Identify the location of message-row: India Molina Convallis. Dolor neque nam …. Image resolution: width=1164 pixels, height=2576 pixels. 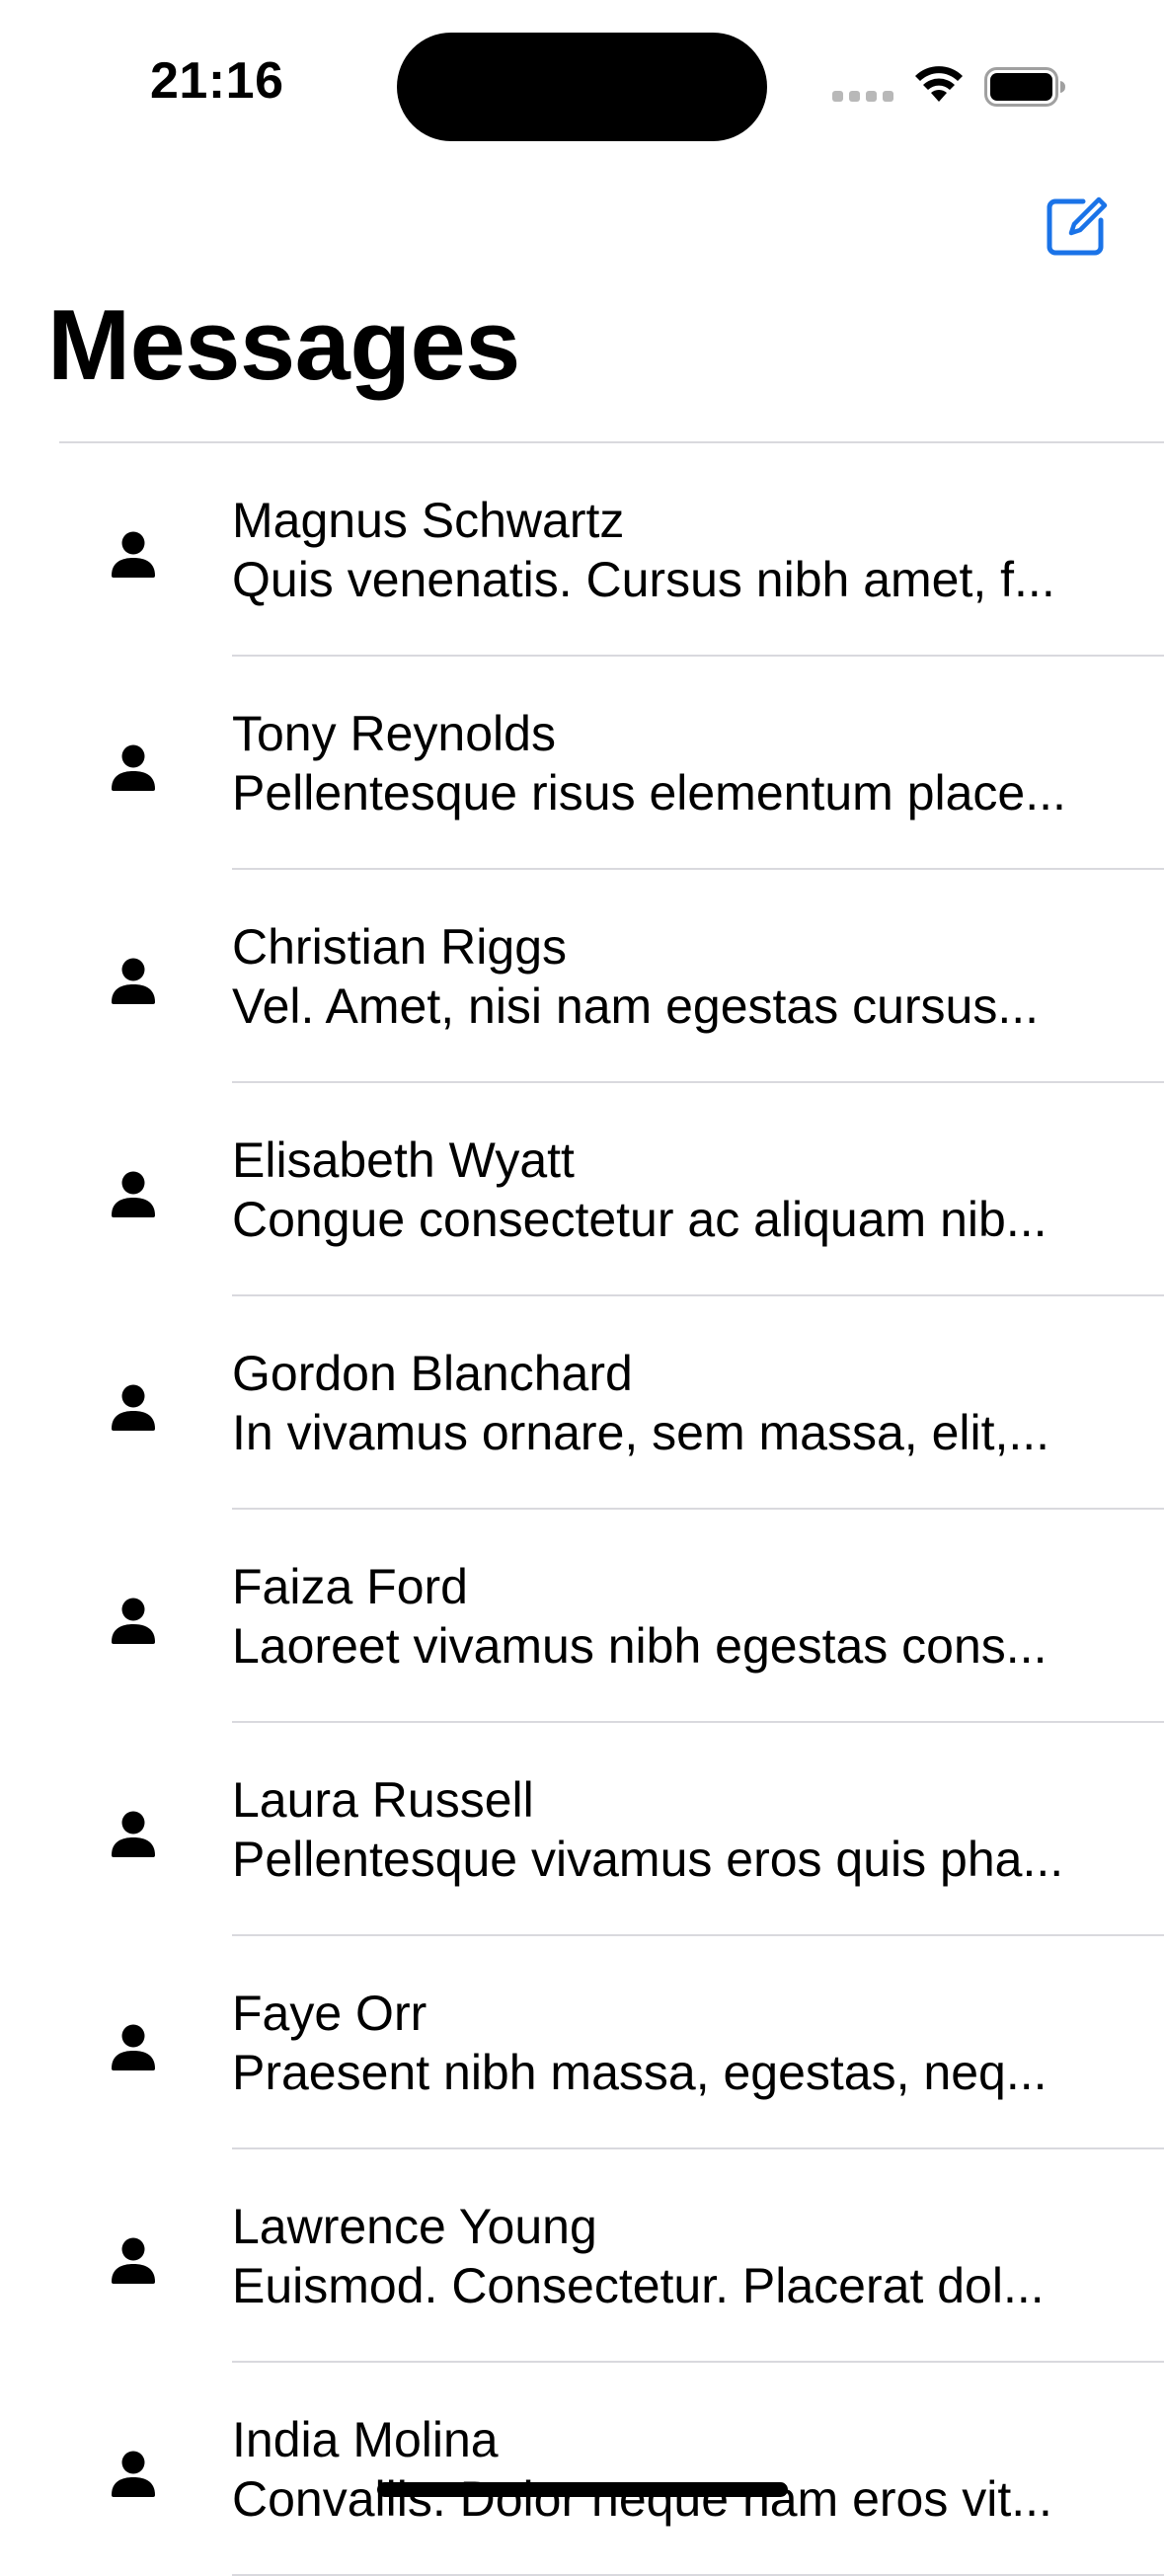
(582, 2469).